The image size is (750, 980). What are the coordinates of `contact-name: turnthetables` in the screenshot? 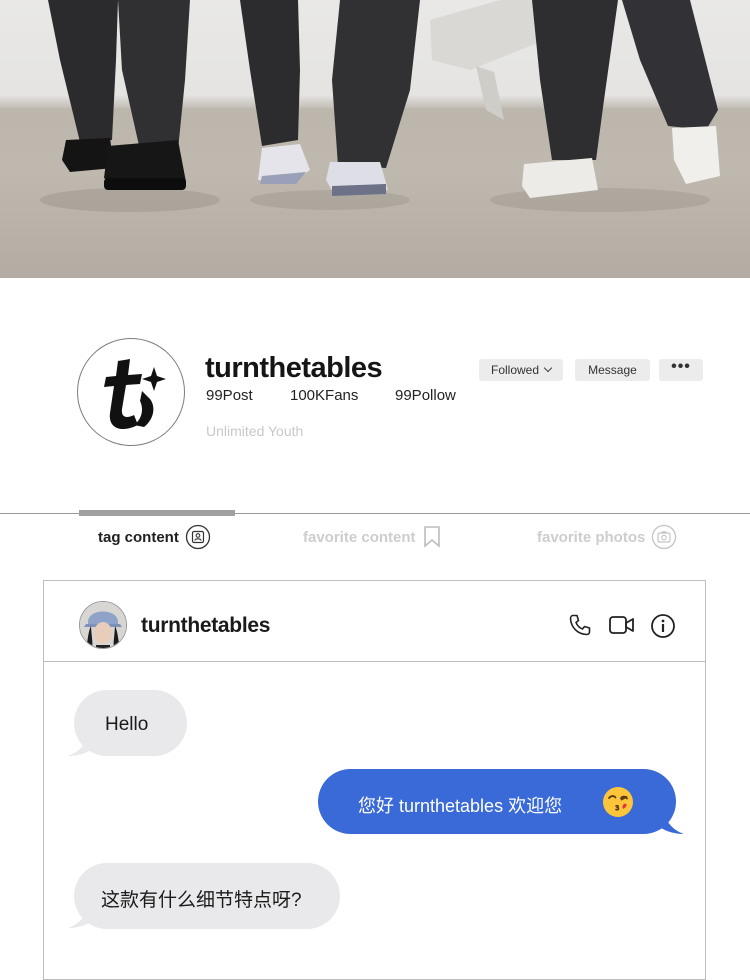 It's located at (206, 625).